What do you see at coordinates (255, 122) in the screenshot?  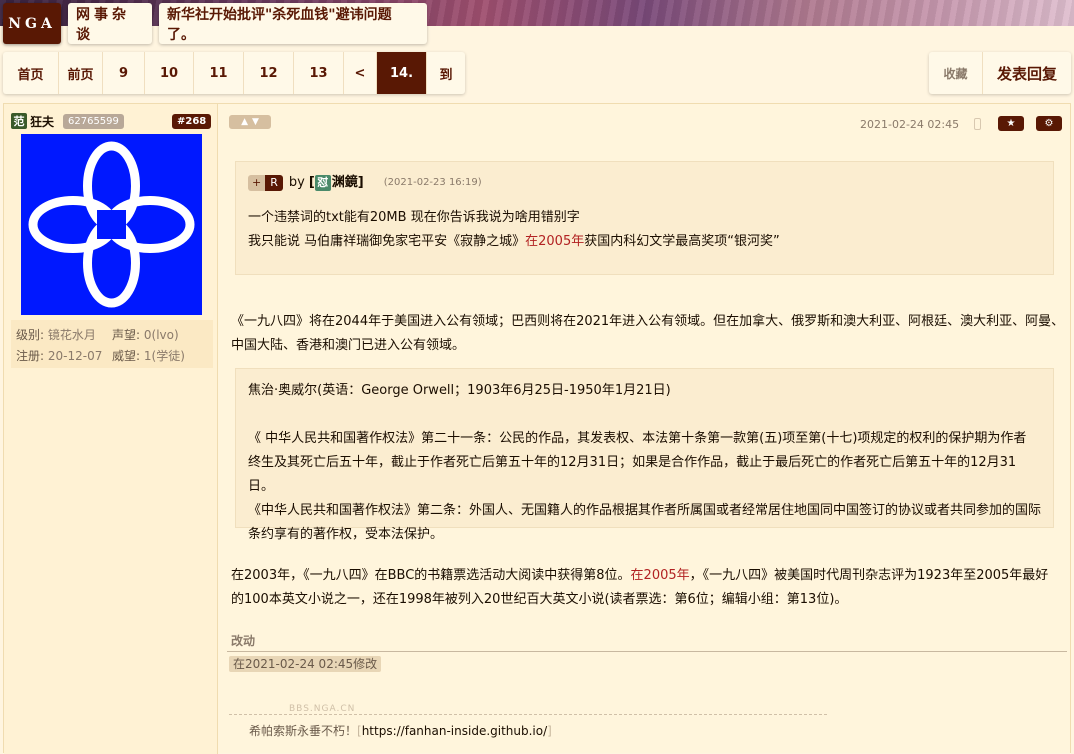 I see `thumbs-down-icon: ▼` at bounding box center [255, 122].